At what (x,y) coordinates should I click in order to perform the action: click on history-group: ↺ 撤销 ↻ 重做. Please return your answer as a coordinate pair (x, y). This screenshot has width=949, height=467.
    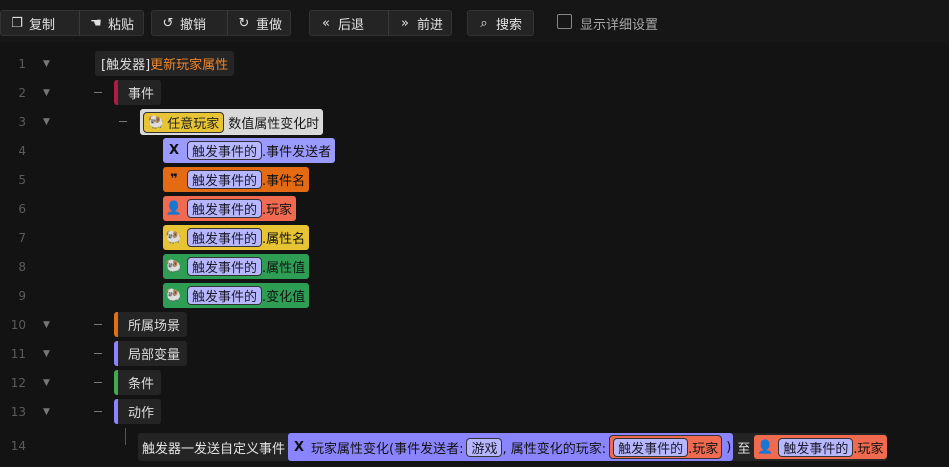
    Looking at the image, I should click on (221, 23).